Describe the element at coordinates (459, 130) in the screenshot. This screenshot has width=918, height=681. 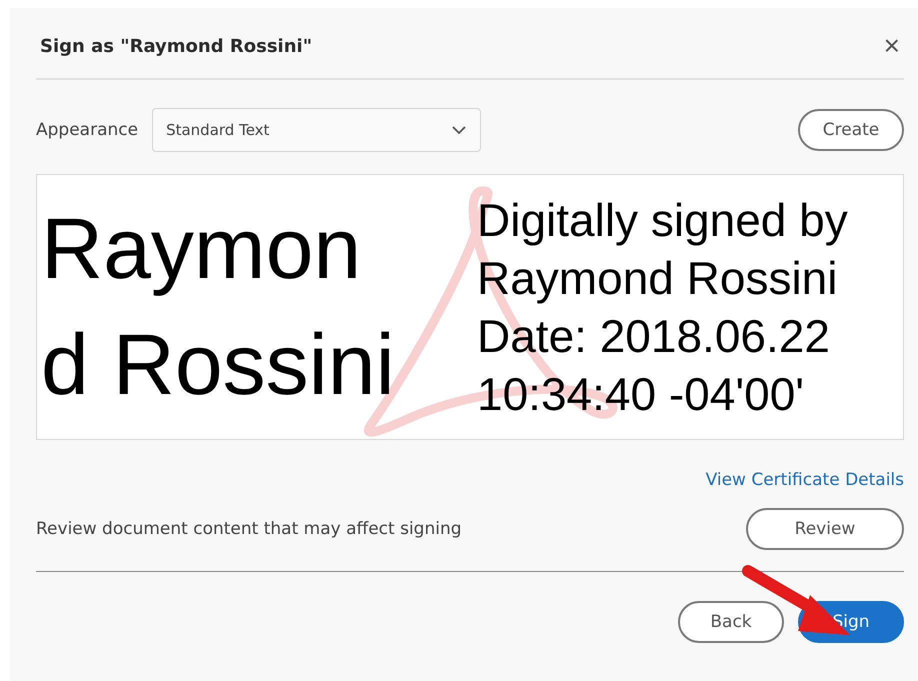
I see `chevron-icon` at that location.